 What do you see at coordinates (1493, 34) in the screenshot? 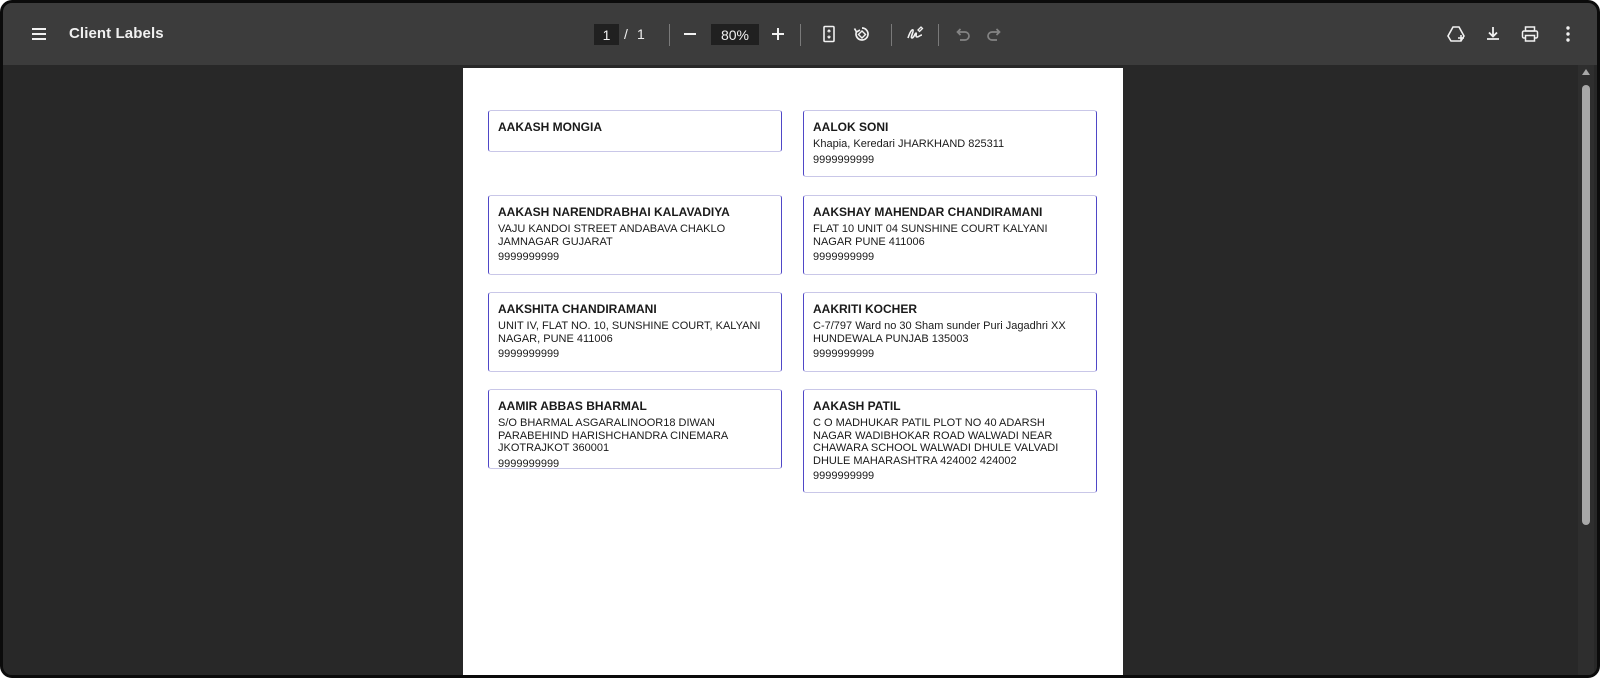
I see `download-icon` at bounding box center [1493, 34].